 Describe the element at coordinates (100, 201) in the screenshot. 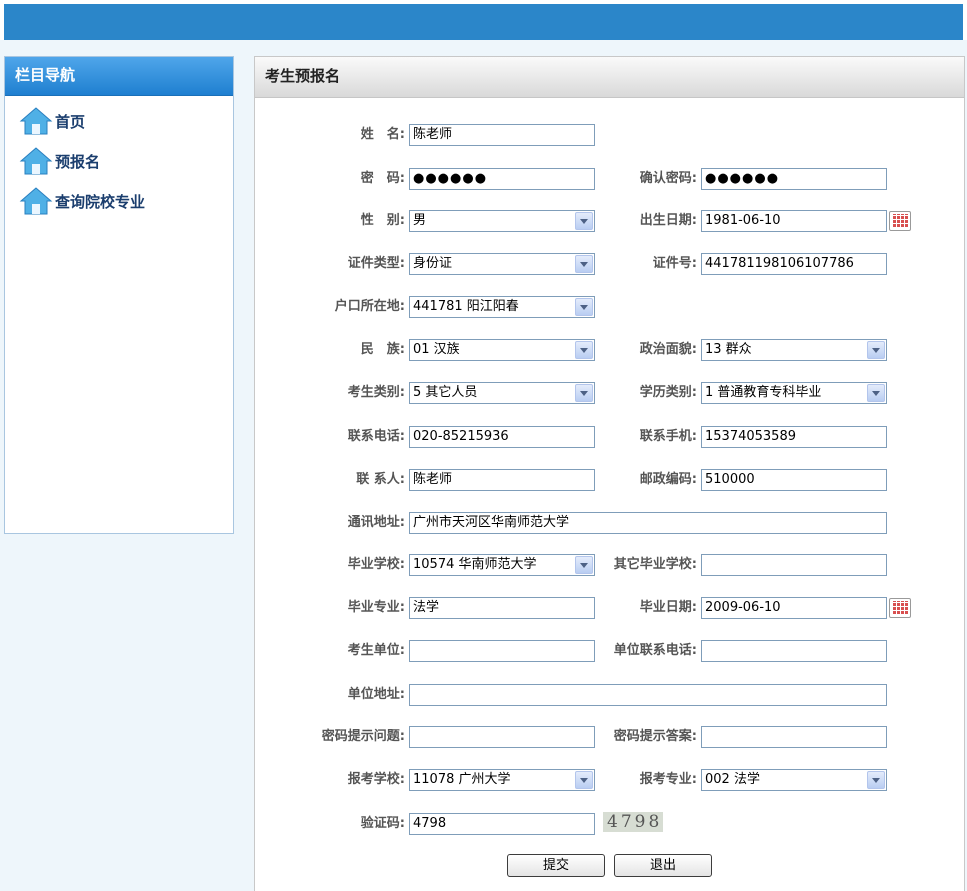

I see `sidebar-item-label: 查询院校专业` at that location.